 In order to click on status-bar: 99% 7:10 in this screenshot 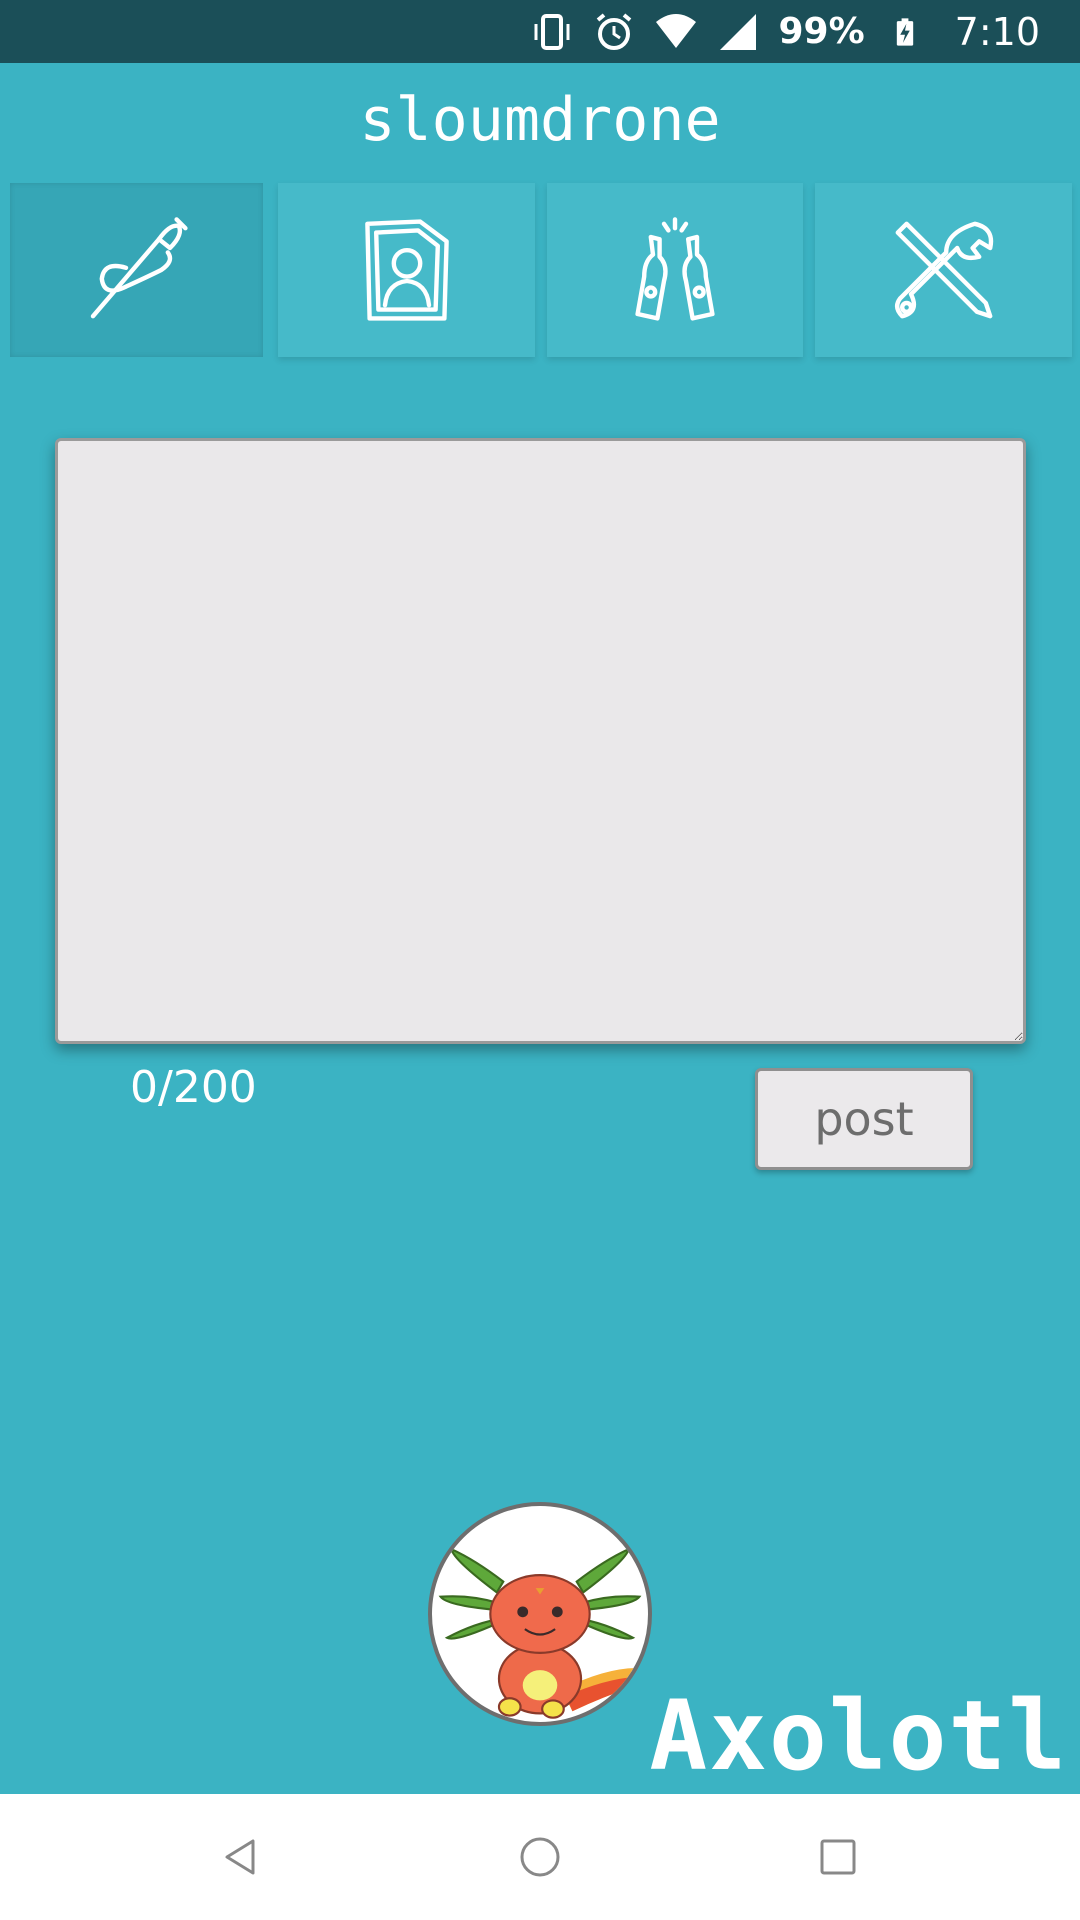, I will do `click(540, 31)`.